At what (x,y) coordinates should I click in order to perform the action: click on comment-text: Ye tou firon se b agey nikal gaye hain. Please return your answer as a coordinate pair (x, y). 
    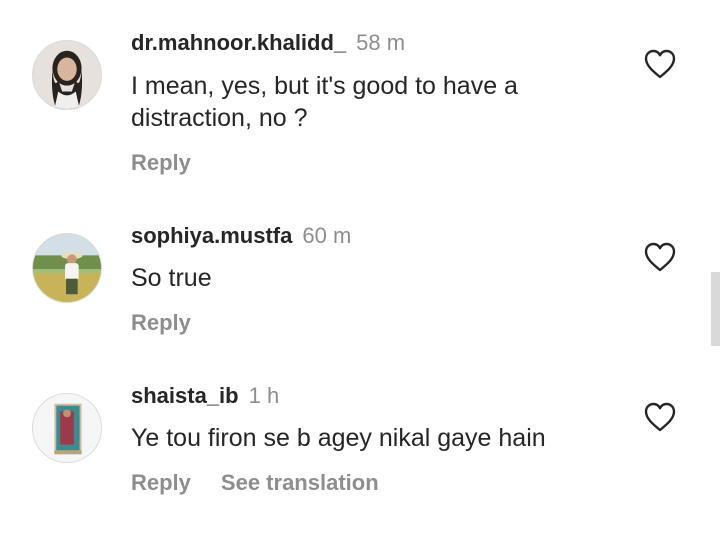
    Looking at the image, I should click on (338, 438).